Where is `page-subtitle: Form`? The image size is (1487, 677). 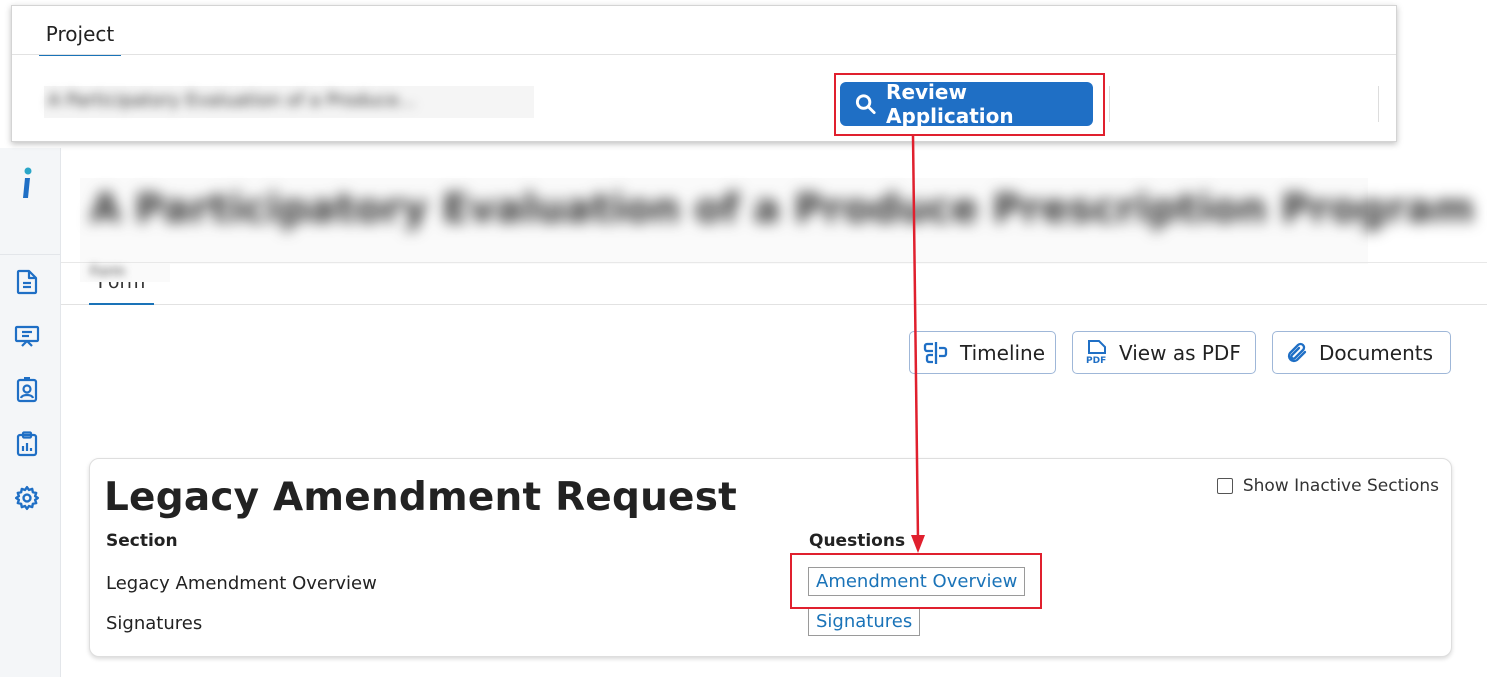 page-subtitle: Form is located at coordinates (108, 272).